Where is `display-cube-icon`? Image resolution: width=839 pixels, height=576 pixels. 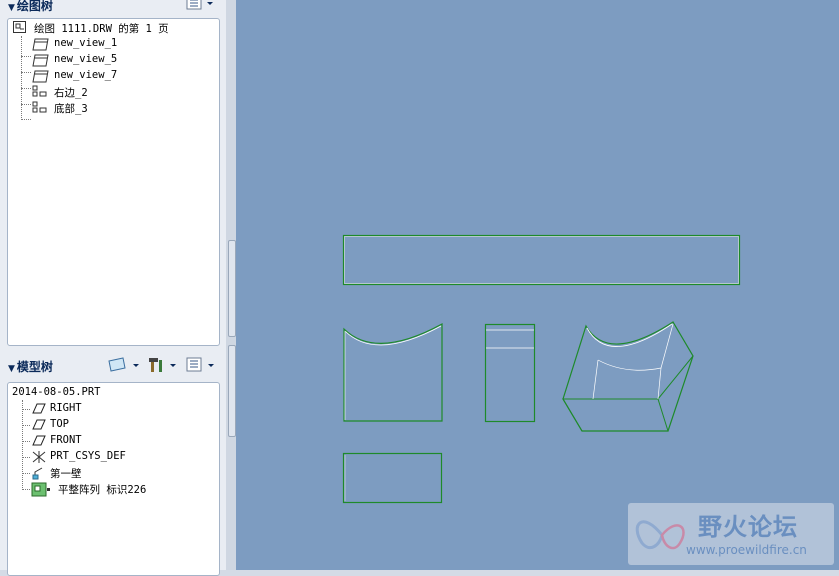 display-cube-icon is located at coordinates (123, 364).